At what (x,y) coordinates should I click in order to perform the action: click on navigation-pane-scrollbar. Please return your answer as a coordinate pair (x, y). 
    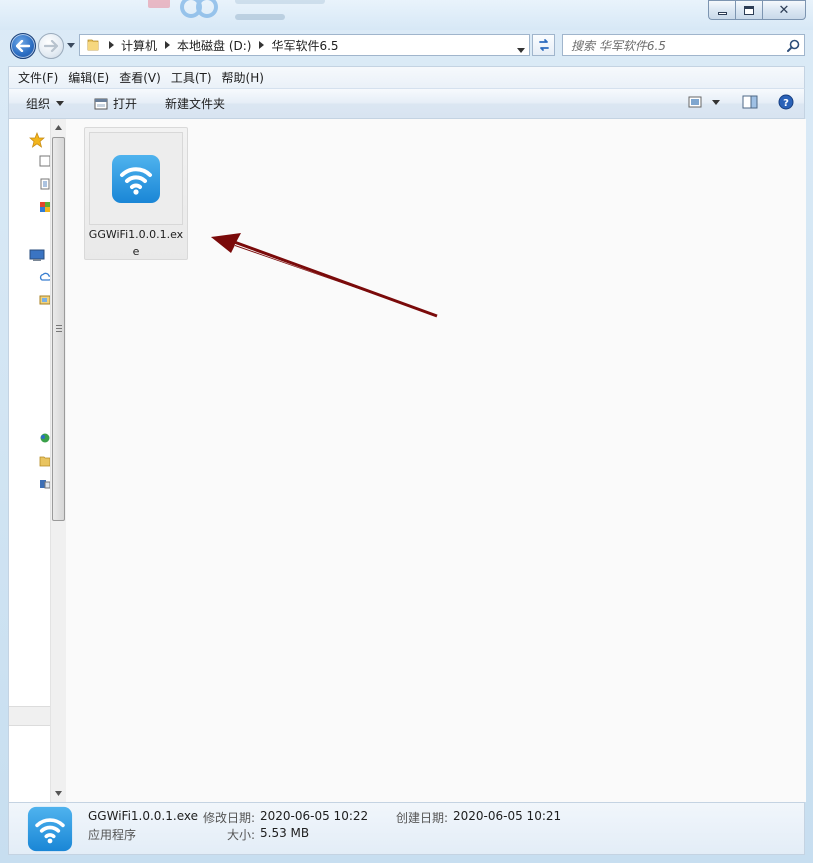
    Looking at the image, I should click on (58, 460).